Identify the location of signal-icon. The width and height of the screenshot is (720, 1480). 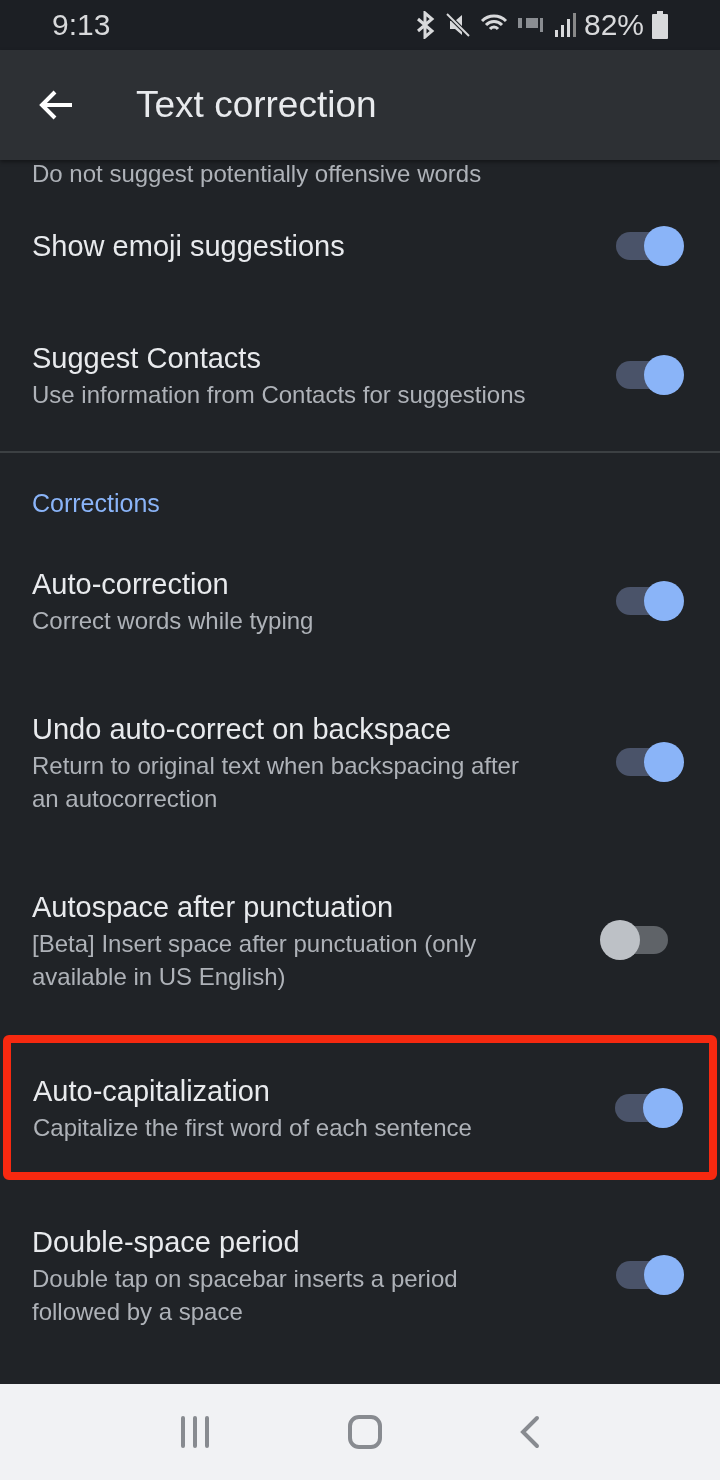
(564, 25).